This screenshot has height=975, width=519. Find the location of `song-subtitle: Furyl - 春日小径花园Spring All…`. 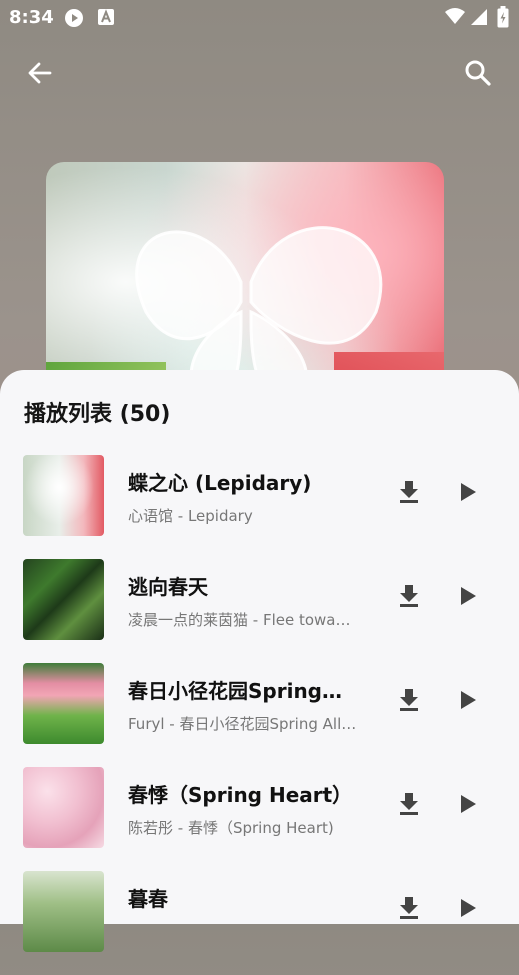

song-subtitle: Furyl - 春日小径花园Spring All… is located at coordinates (242, 724).